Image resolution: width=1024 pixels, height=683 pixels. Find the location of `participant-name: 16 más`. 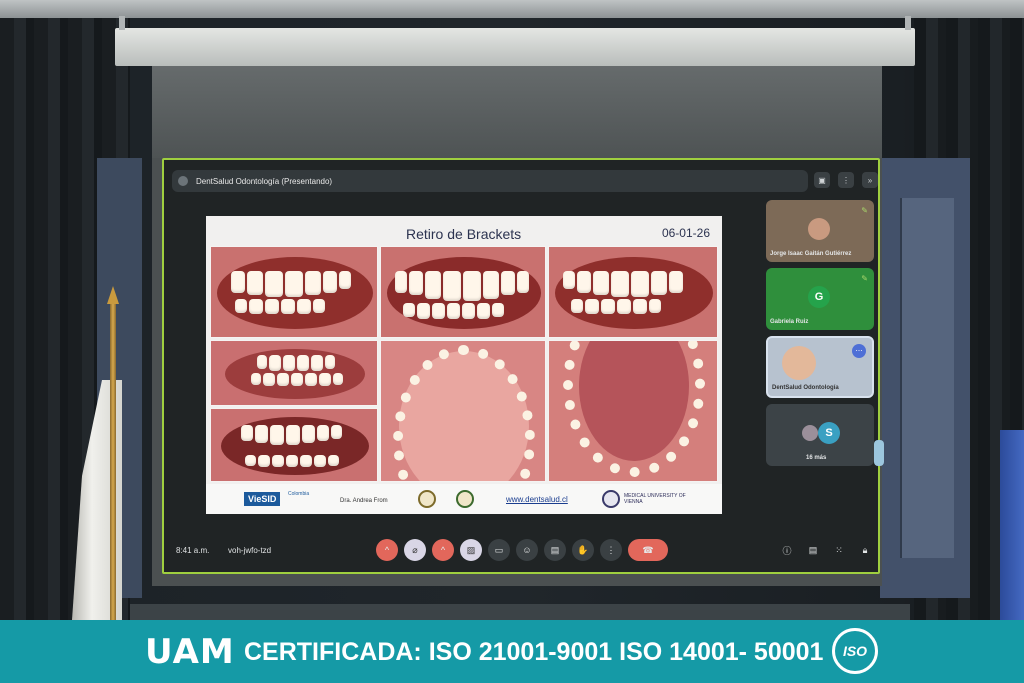

participant-name: 16 más is located at coordinates (816, 458).